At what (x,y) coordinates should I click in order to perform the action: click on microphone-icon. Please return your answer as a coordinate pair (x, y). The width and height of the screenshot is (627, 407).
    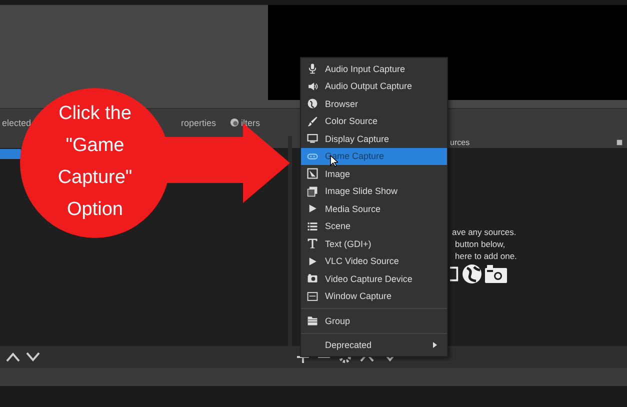
    Looking at the image, I should click on (312, 68).